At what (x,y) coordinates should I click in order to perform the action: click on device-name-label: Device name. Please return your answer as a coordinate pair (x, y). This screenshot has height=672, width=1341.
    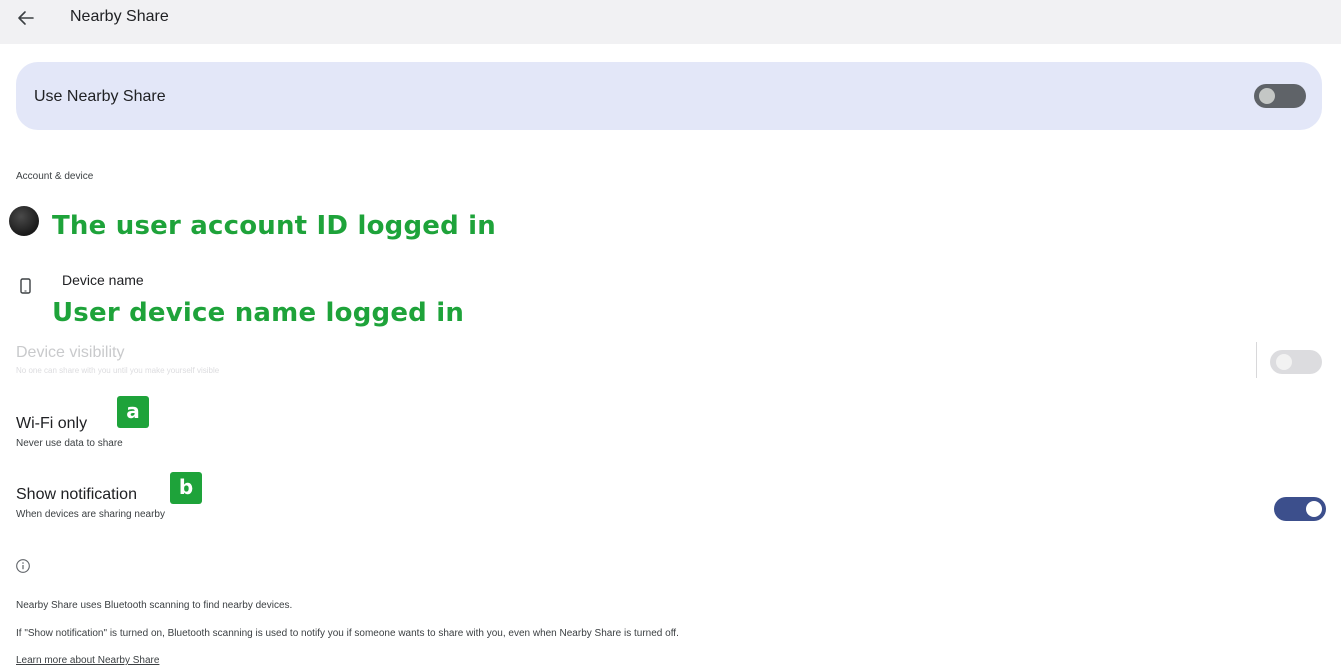
    Looking at the image, I should click on (103, 280).